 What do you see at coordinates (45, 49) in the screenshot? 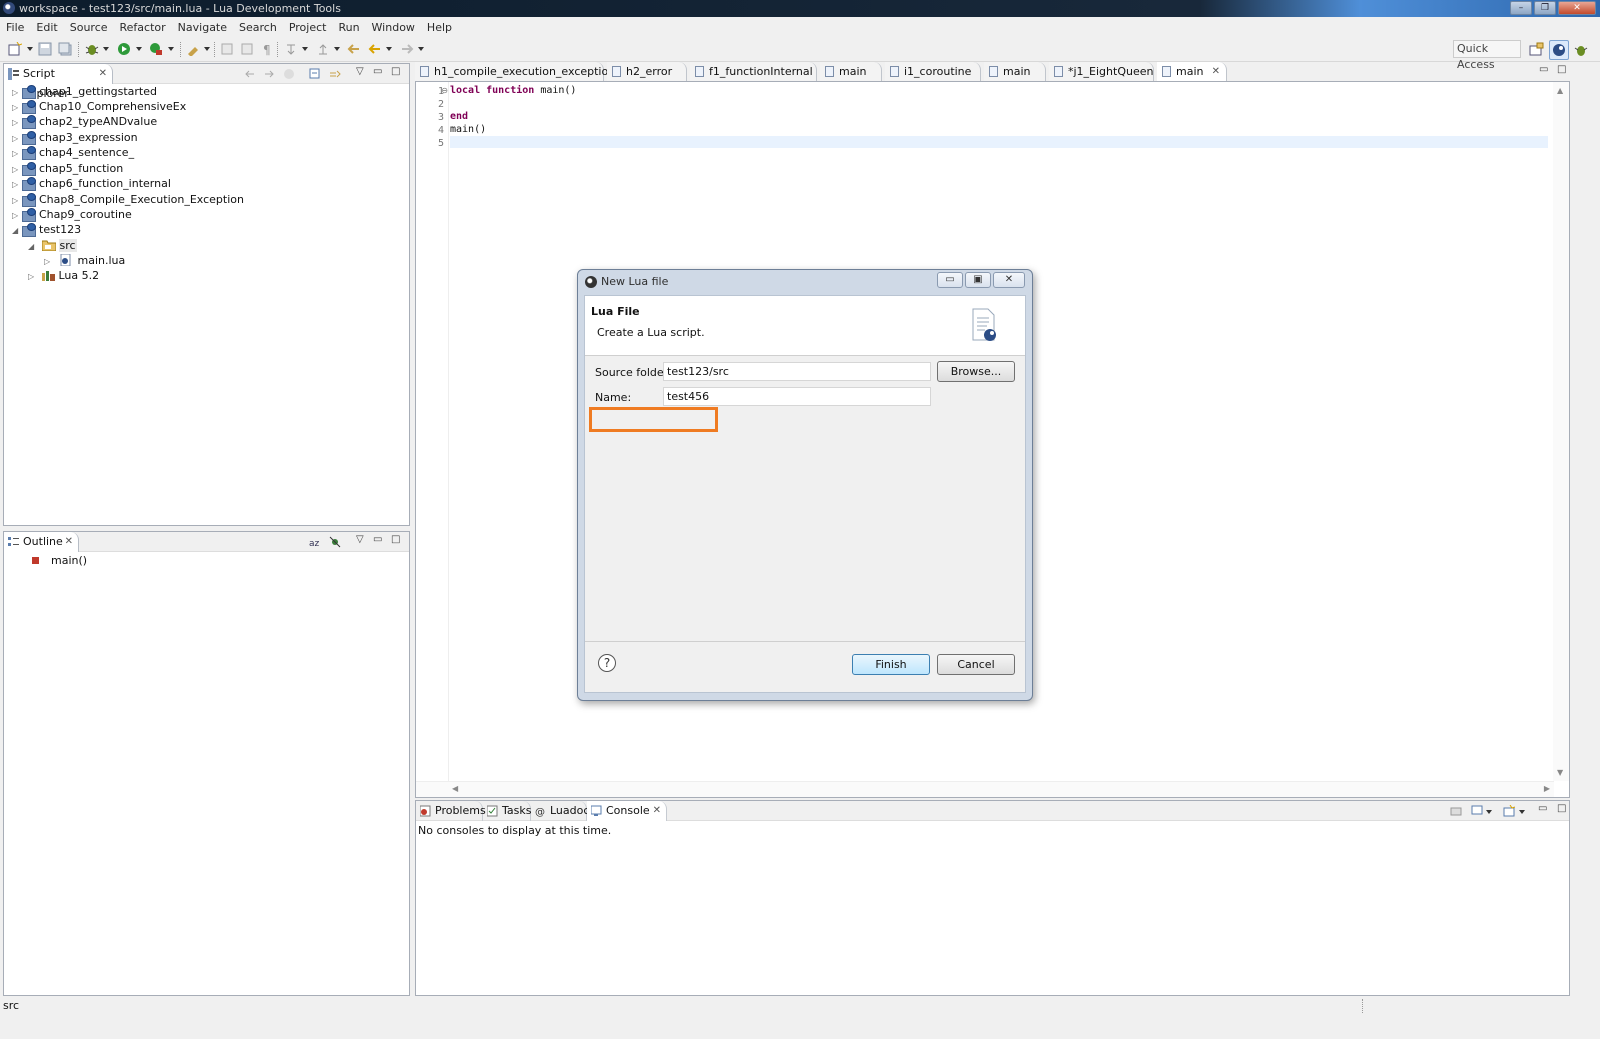
I see `save-icon` at bounding box center [45, 49].